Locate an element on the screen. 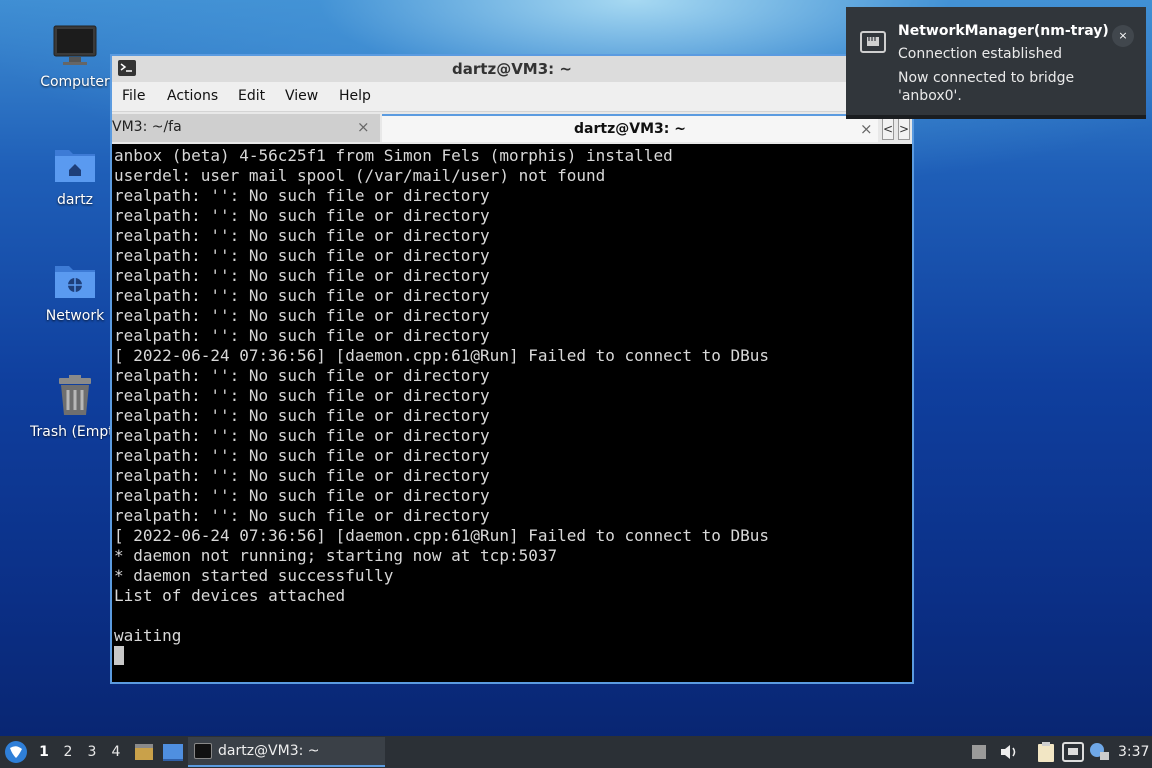 Image resolution: width=1152 pixels, height=768 pixels. taskbar-task-terminal: dartz@VM3: ~ is located at coordinates (286, 752).